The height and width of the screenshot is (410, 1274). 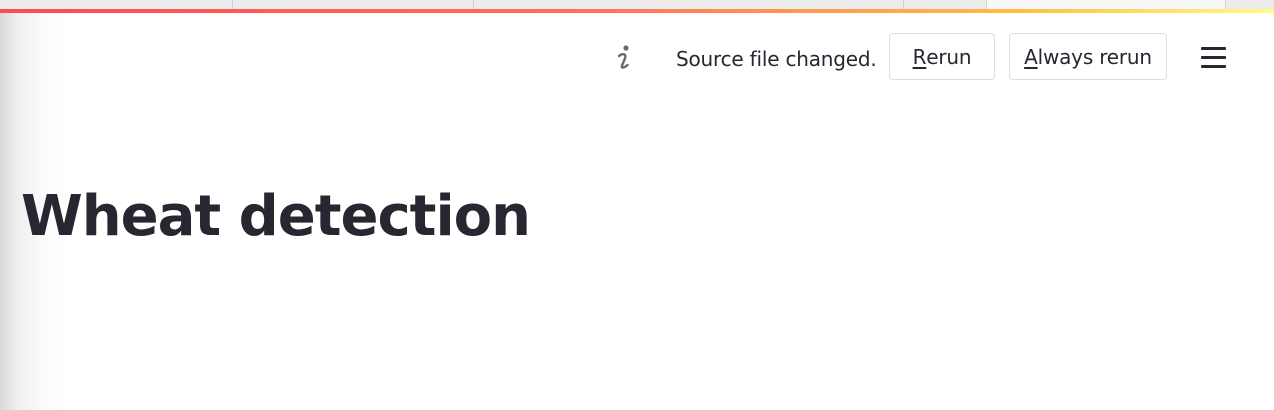 What do you see at coordinates (637, 4) in the screenshot?
I see `browser-tab-strip` at bounding box center [637, 4].